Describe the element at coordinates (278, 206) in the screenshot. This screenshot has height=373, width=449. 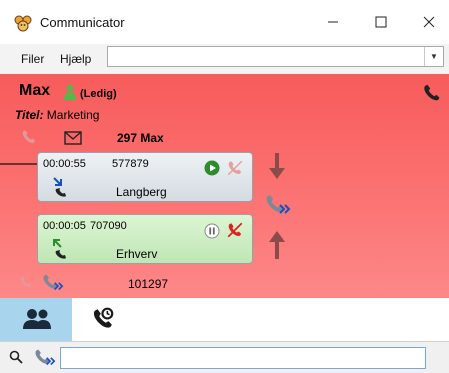
I see `transfer-call-icon` at that location.